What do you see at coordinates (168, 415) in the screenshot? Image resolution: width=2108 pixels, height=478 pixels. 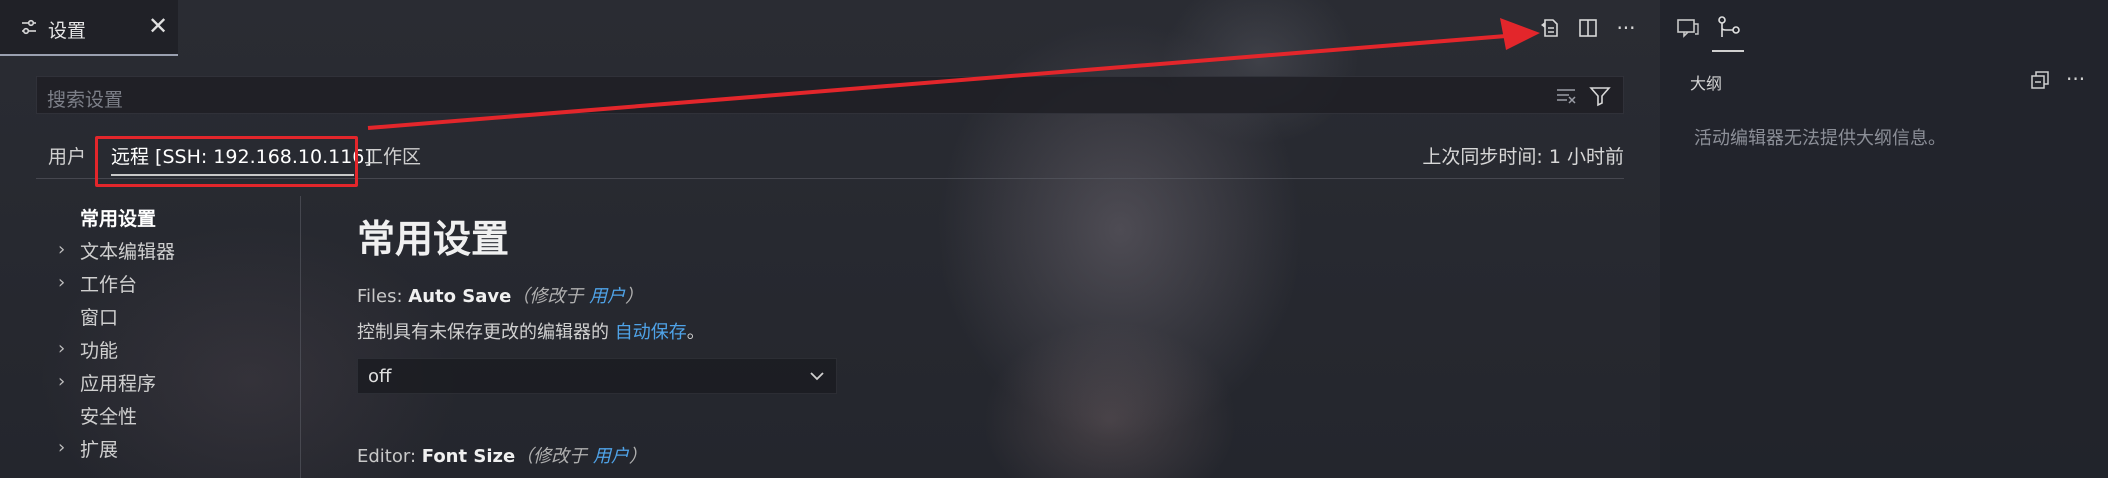 I see `toc-item-security: 安全性` at bounding box center [168, 415].